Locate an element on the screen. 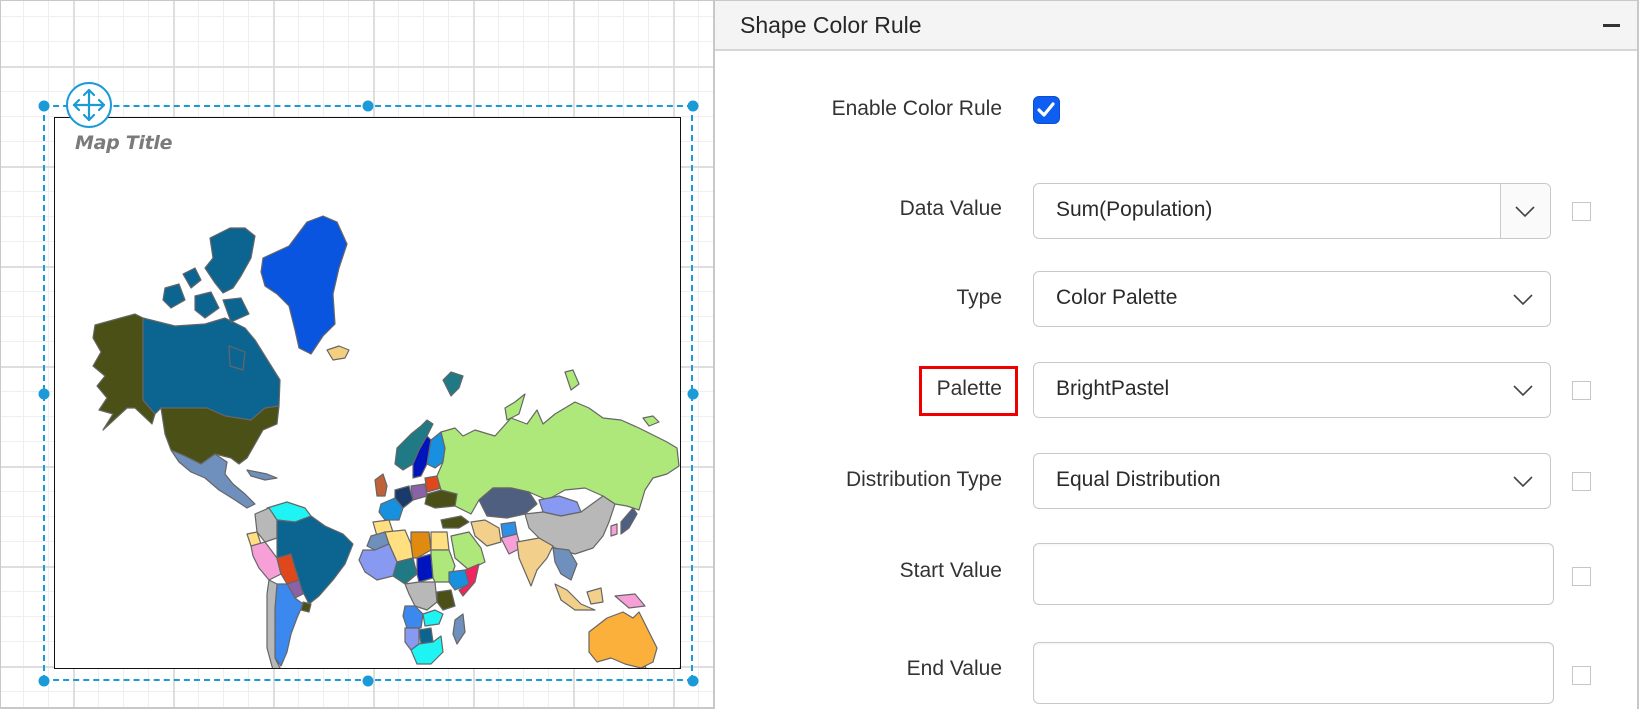  map-region-greenland is located at coordinates (304, 285).